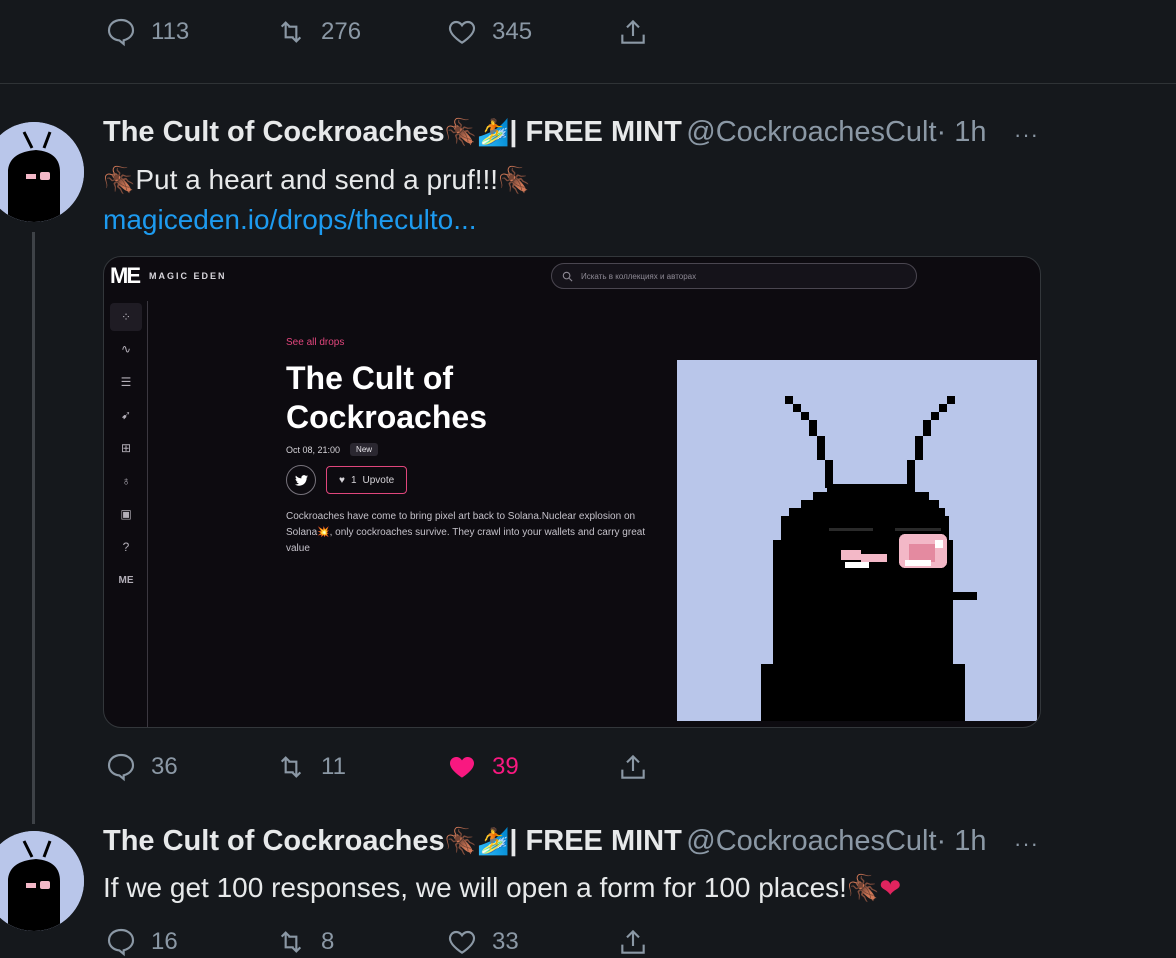 Image resolution: width=1176 pixels, height=958 pixels. What do you see at coordinates (639, 276) in the screenshot?
I see `me-search-placeholder: Искать в коллекциях и авторах` at bounding box center [639, 276].